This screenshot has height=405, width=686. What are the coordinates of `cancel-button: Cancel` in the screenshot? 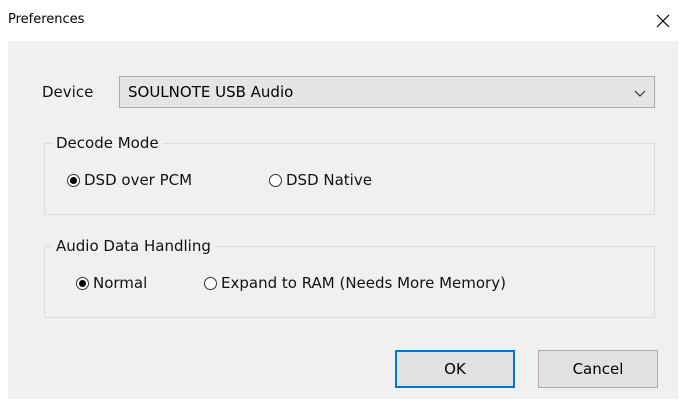 It's located at (598, 369).